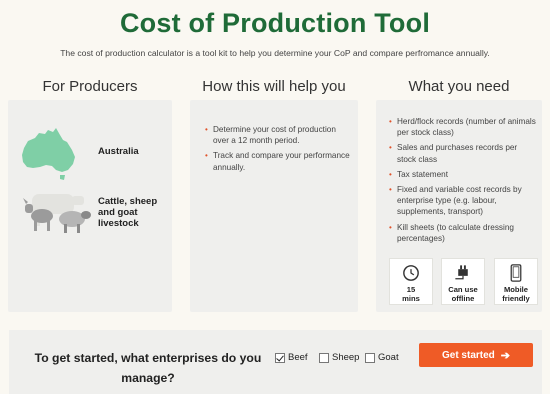  I want to click on feature-offline: Can use offline, so click(463, 281).